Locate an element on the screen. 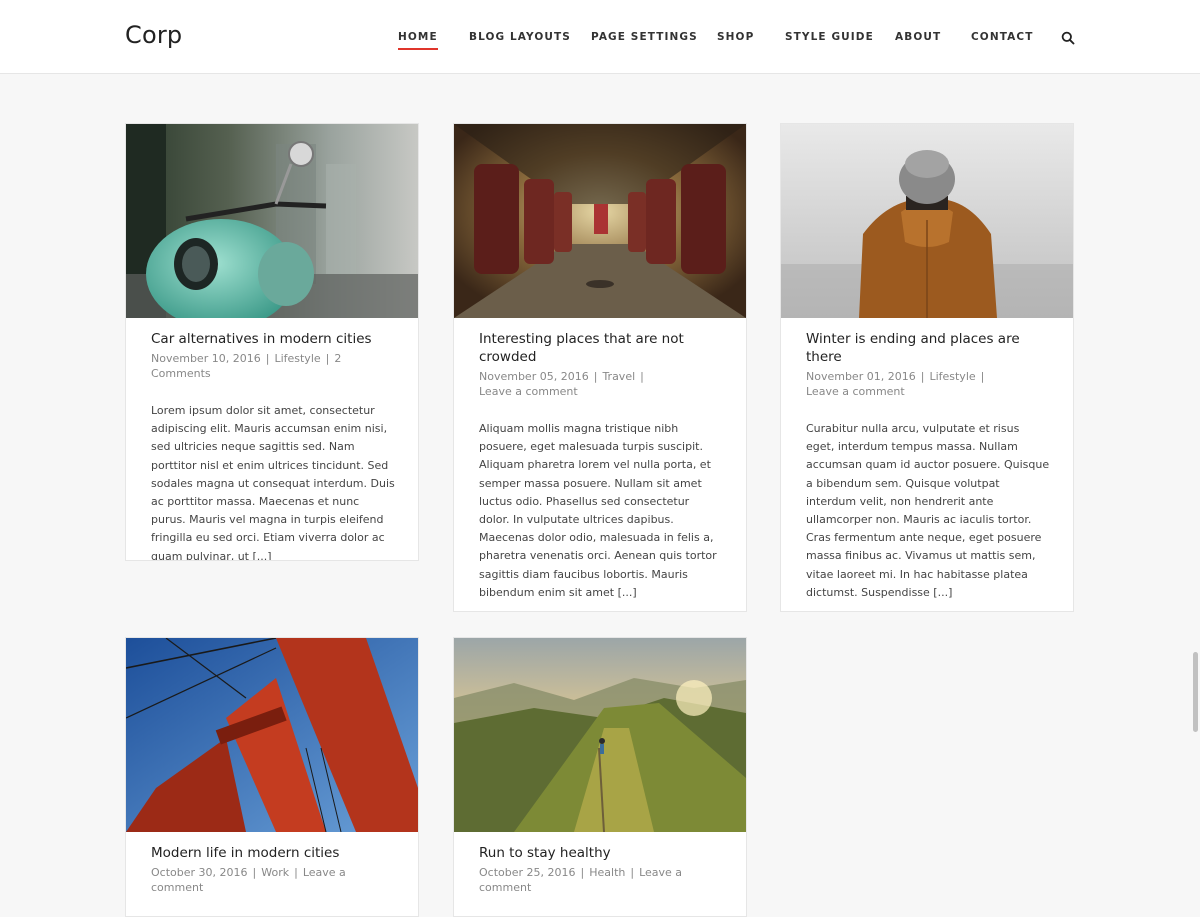 The width and height of the screenshot is (1200, 917). post-date: November 10, 2016 is located at coordinates (206, 358).